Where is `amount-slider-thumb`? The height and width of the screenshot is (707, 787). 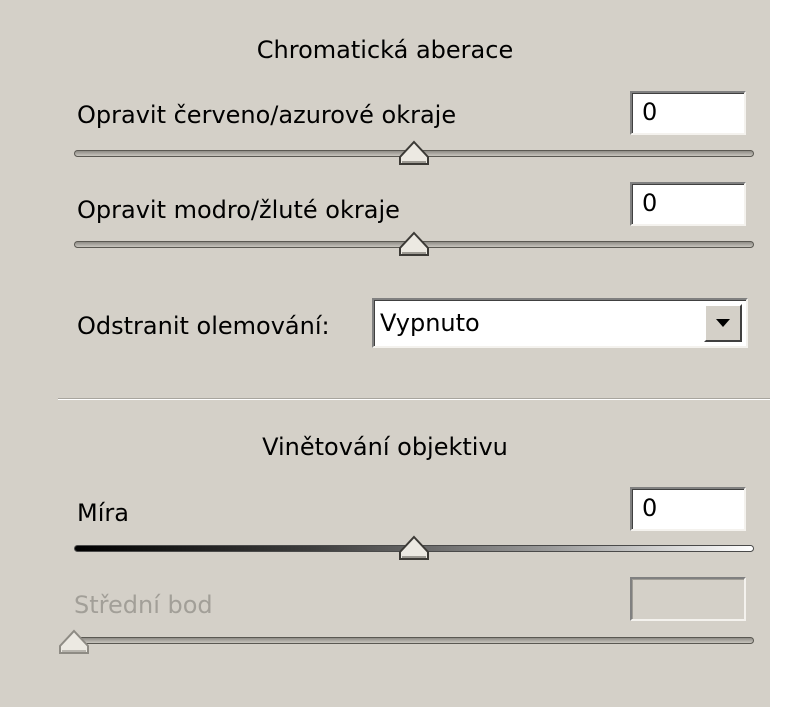
amount-slider-thumb is located at coordinates (414, 548).